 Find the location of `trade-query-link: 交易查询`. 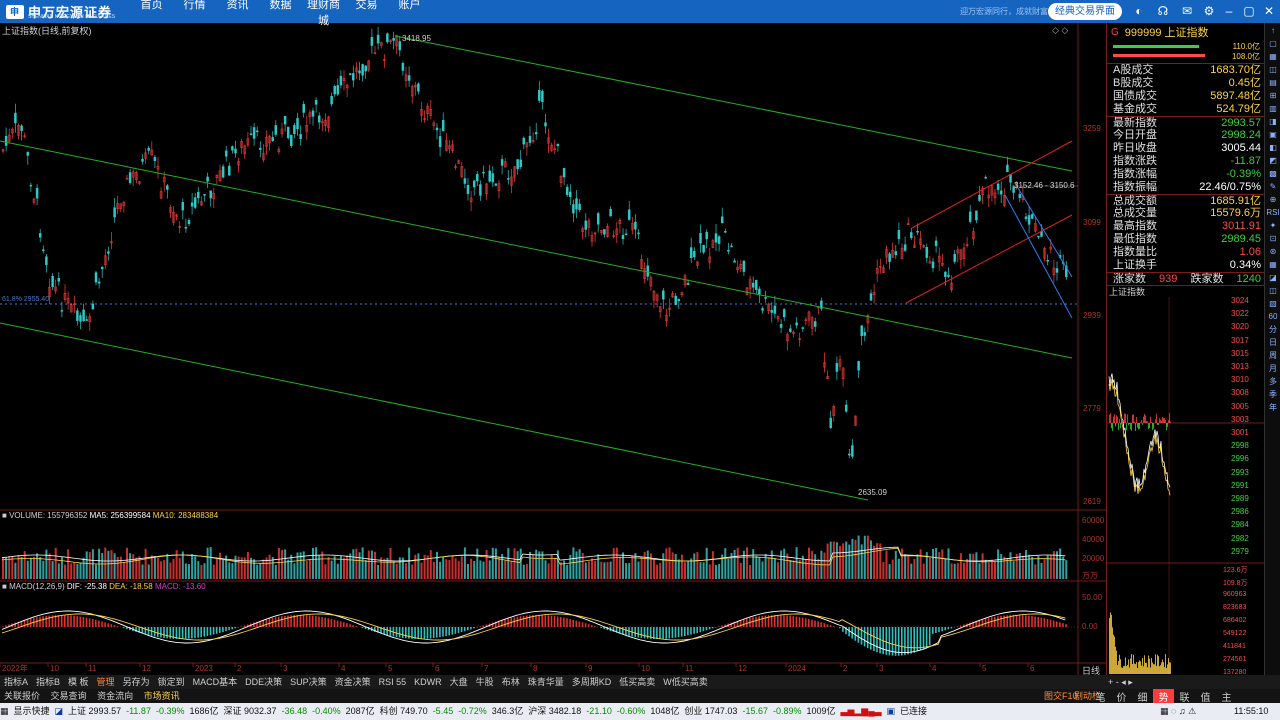

trade-query-link: 交易查询 is located at coordinates (69, 696).